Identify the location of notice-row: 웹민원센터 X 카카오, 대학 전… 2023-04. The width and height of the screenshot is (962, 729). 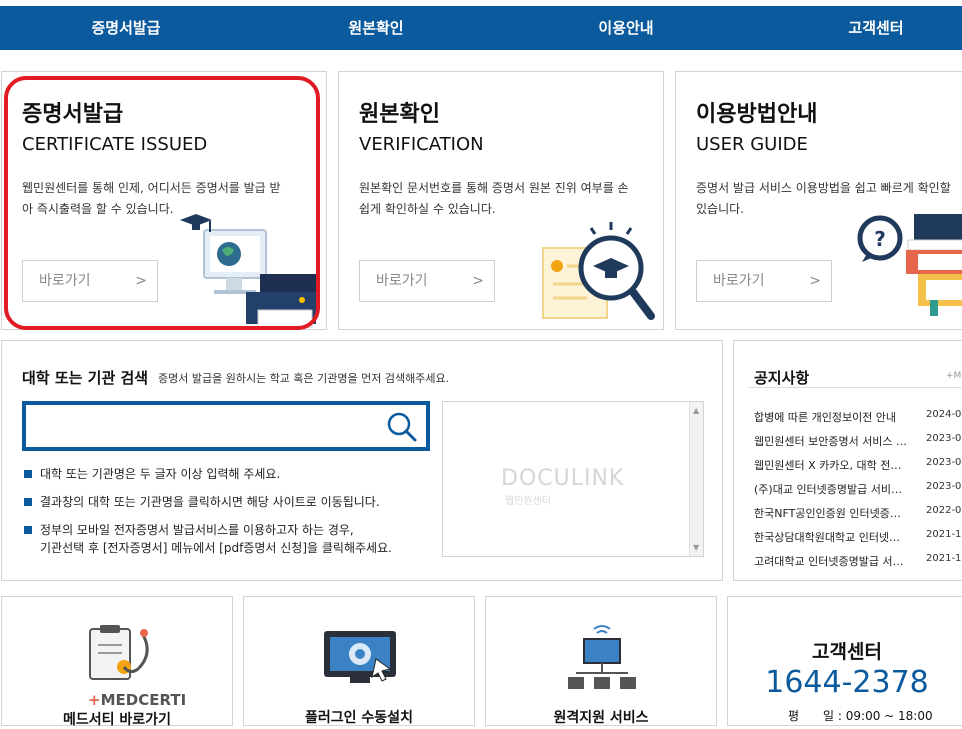
(858, 465).